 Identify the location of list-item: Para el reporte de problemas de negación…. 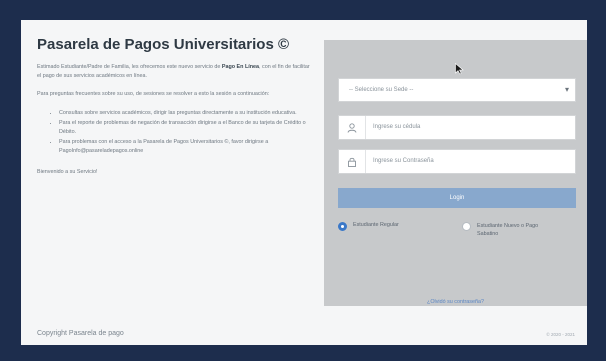
(187, 127).